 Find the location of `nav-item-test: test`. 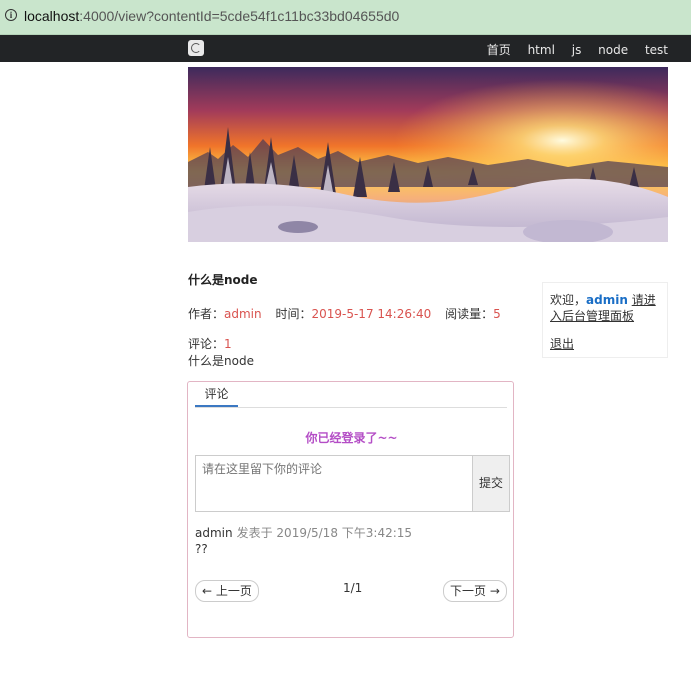

nav-item-test: test is located at coordinates (656, 50).